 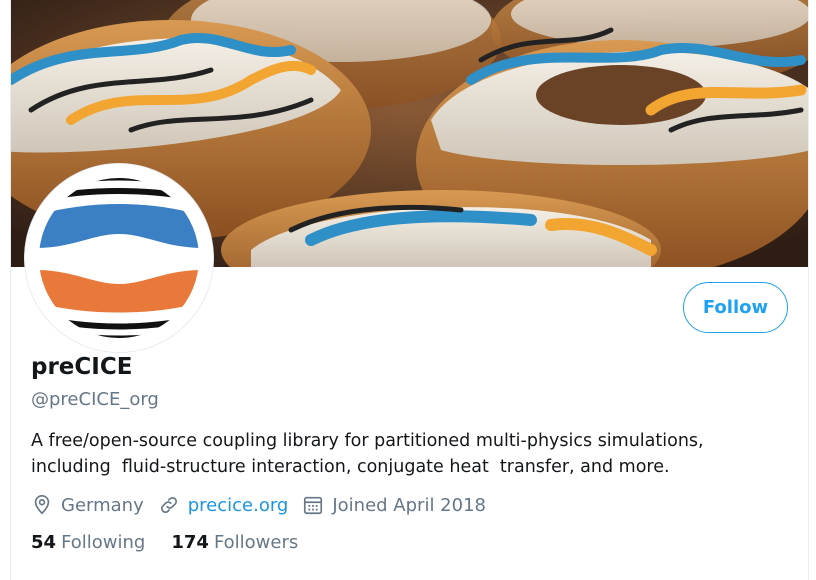 What do you see at coordinates (169, 505) in the screenshot?
I see `link-icon` at bounding box center [169, 505].